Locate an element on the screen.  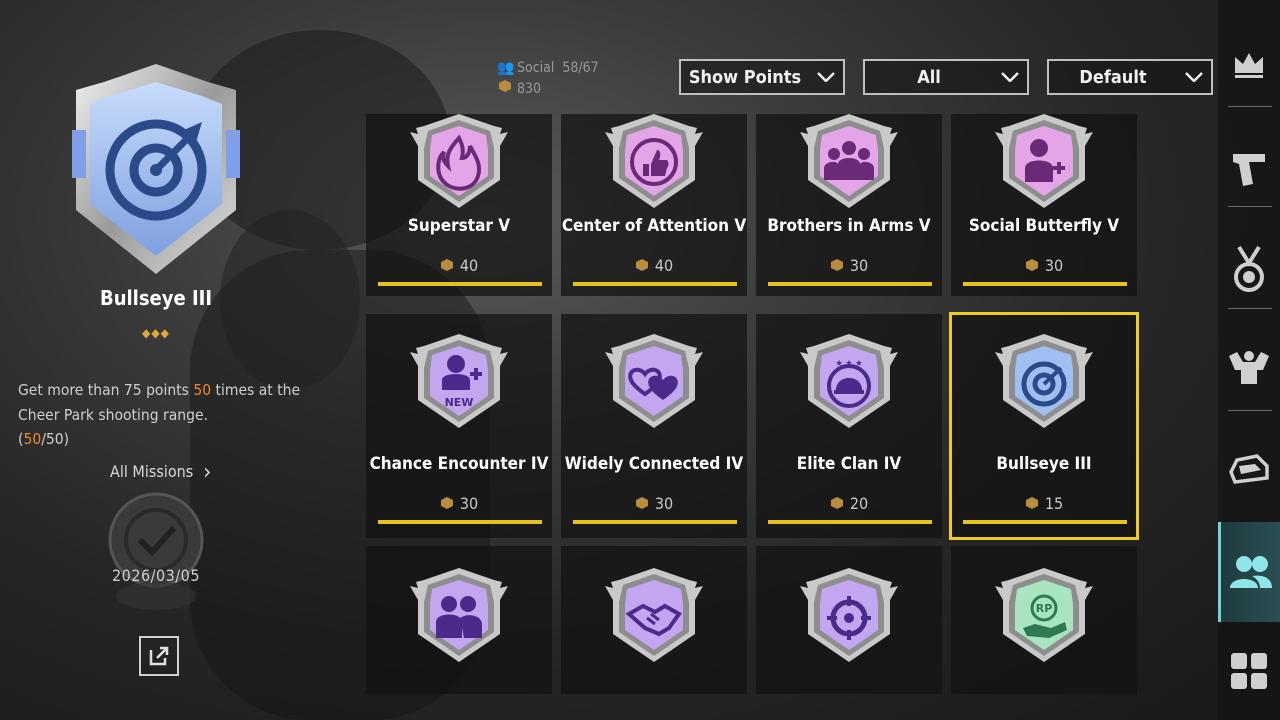
rail-item-social is located at coordinates (1249, 572).